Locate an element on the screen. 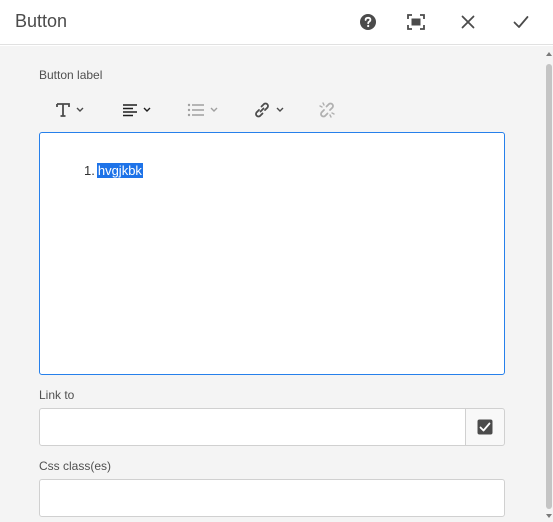  text-format-icon is located at coordinates (63, 110).